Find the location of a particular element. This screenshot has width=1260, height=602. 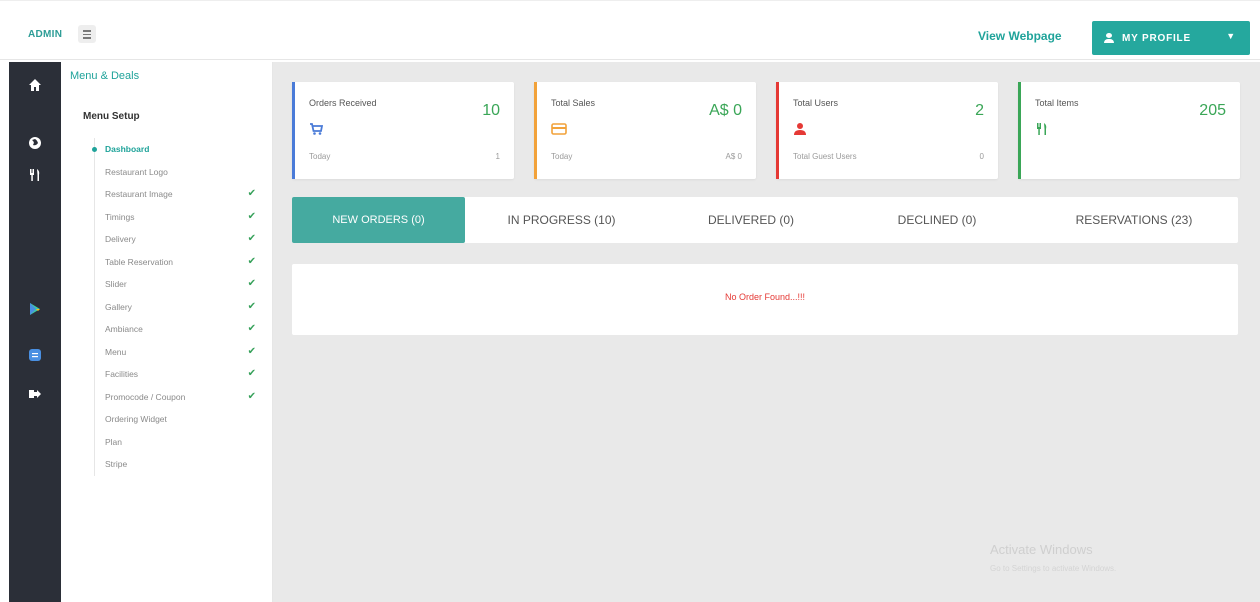

app-store-icon is located at coordinates (35, 355).